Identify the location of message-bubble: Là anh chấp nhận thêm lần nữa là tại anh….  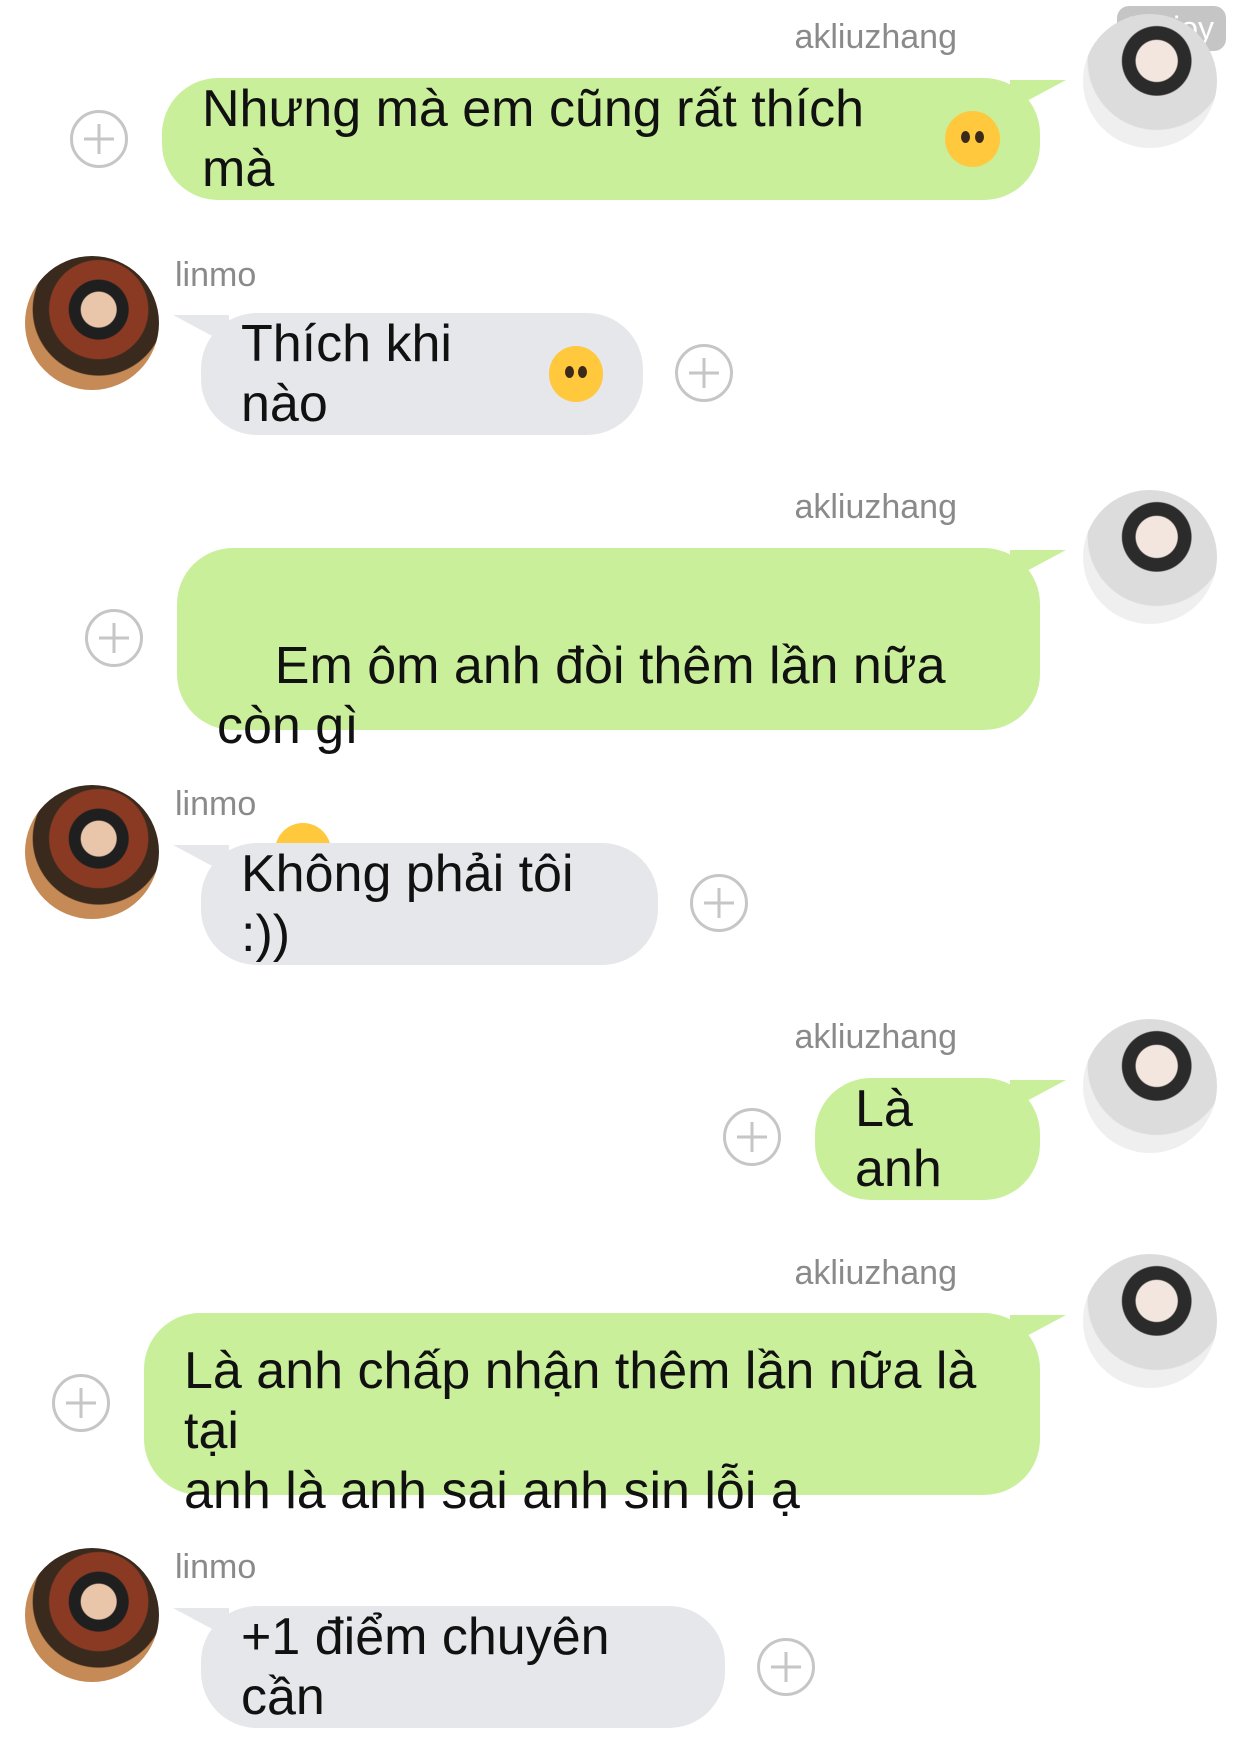
(592, 1416).